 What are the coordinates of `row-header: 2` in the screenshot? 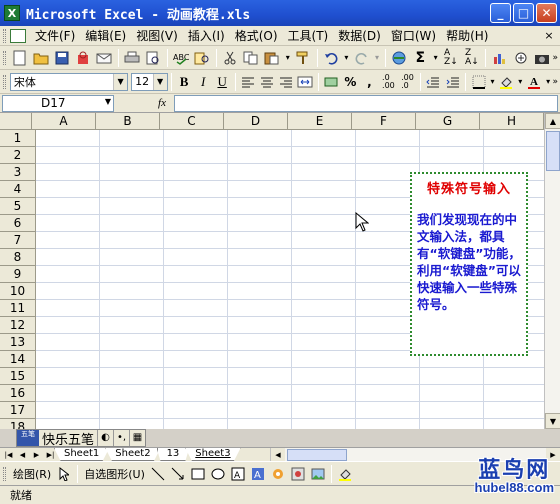 It's located at (18, 155).